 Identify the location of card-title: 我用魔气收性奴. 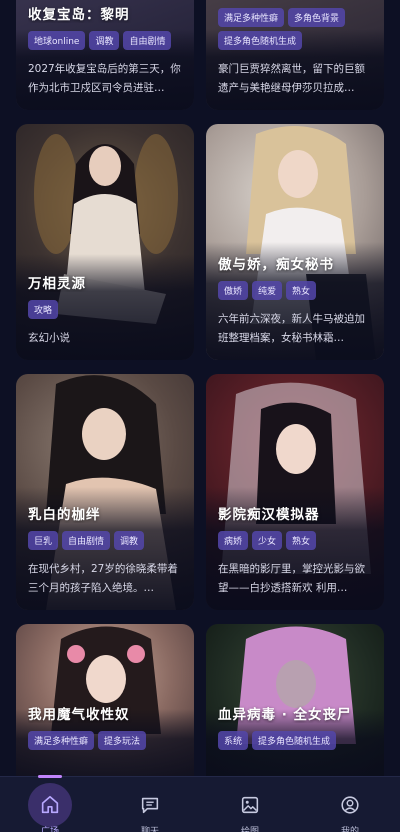
(79, 715).